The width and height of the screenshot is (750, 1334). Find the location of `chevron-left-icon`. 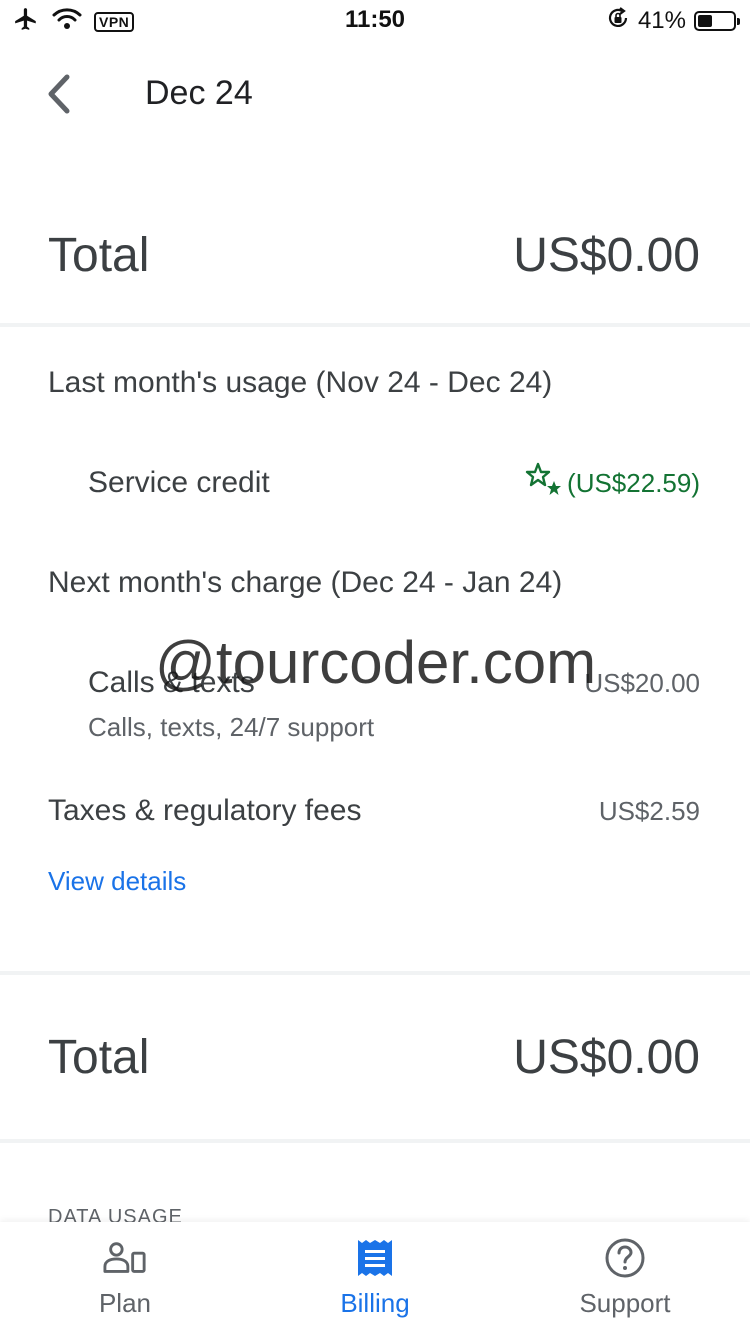

chevron-left-icon is located at coordinates (58, 96).